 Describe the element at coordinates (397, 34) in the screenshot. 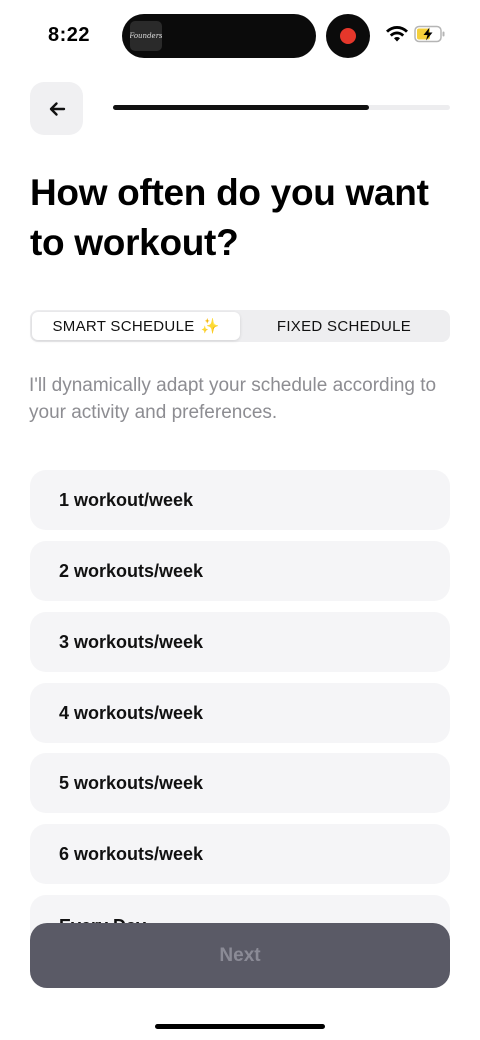

I see `wifi-icon` at that location.